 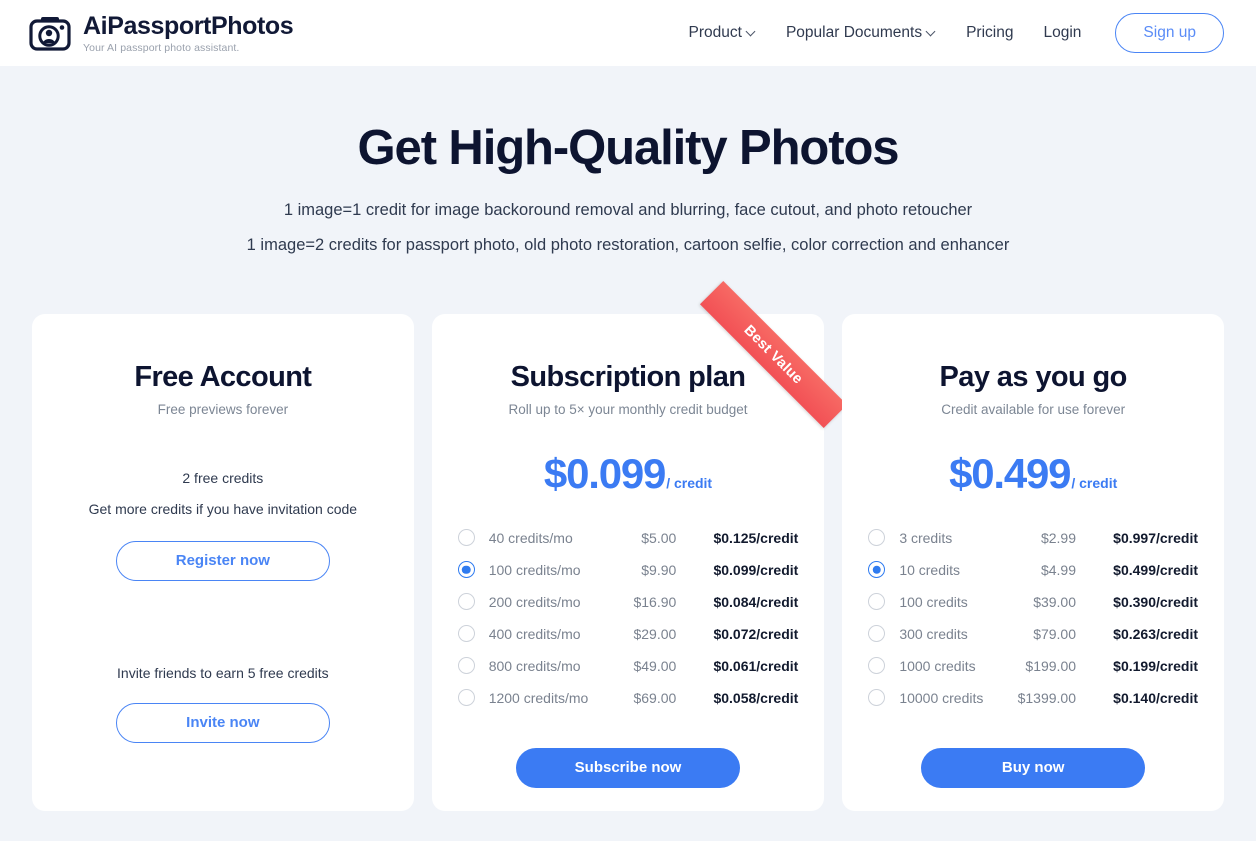 I want to click on invite-now-button: Invite now, so click(x=222, y=722).